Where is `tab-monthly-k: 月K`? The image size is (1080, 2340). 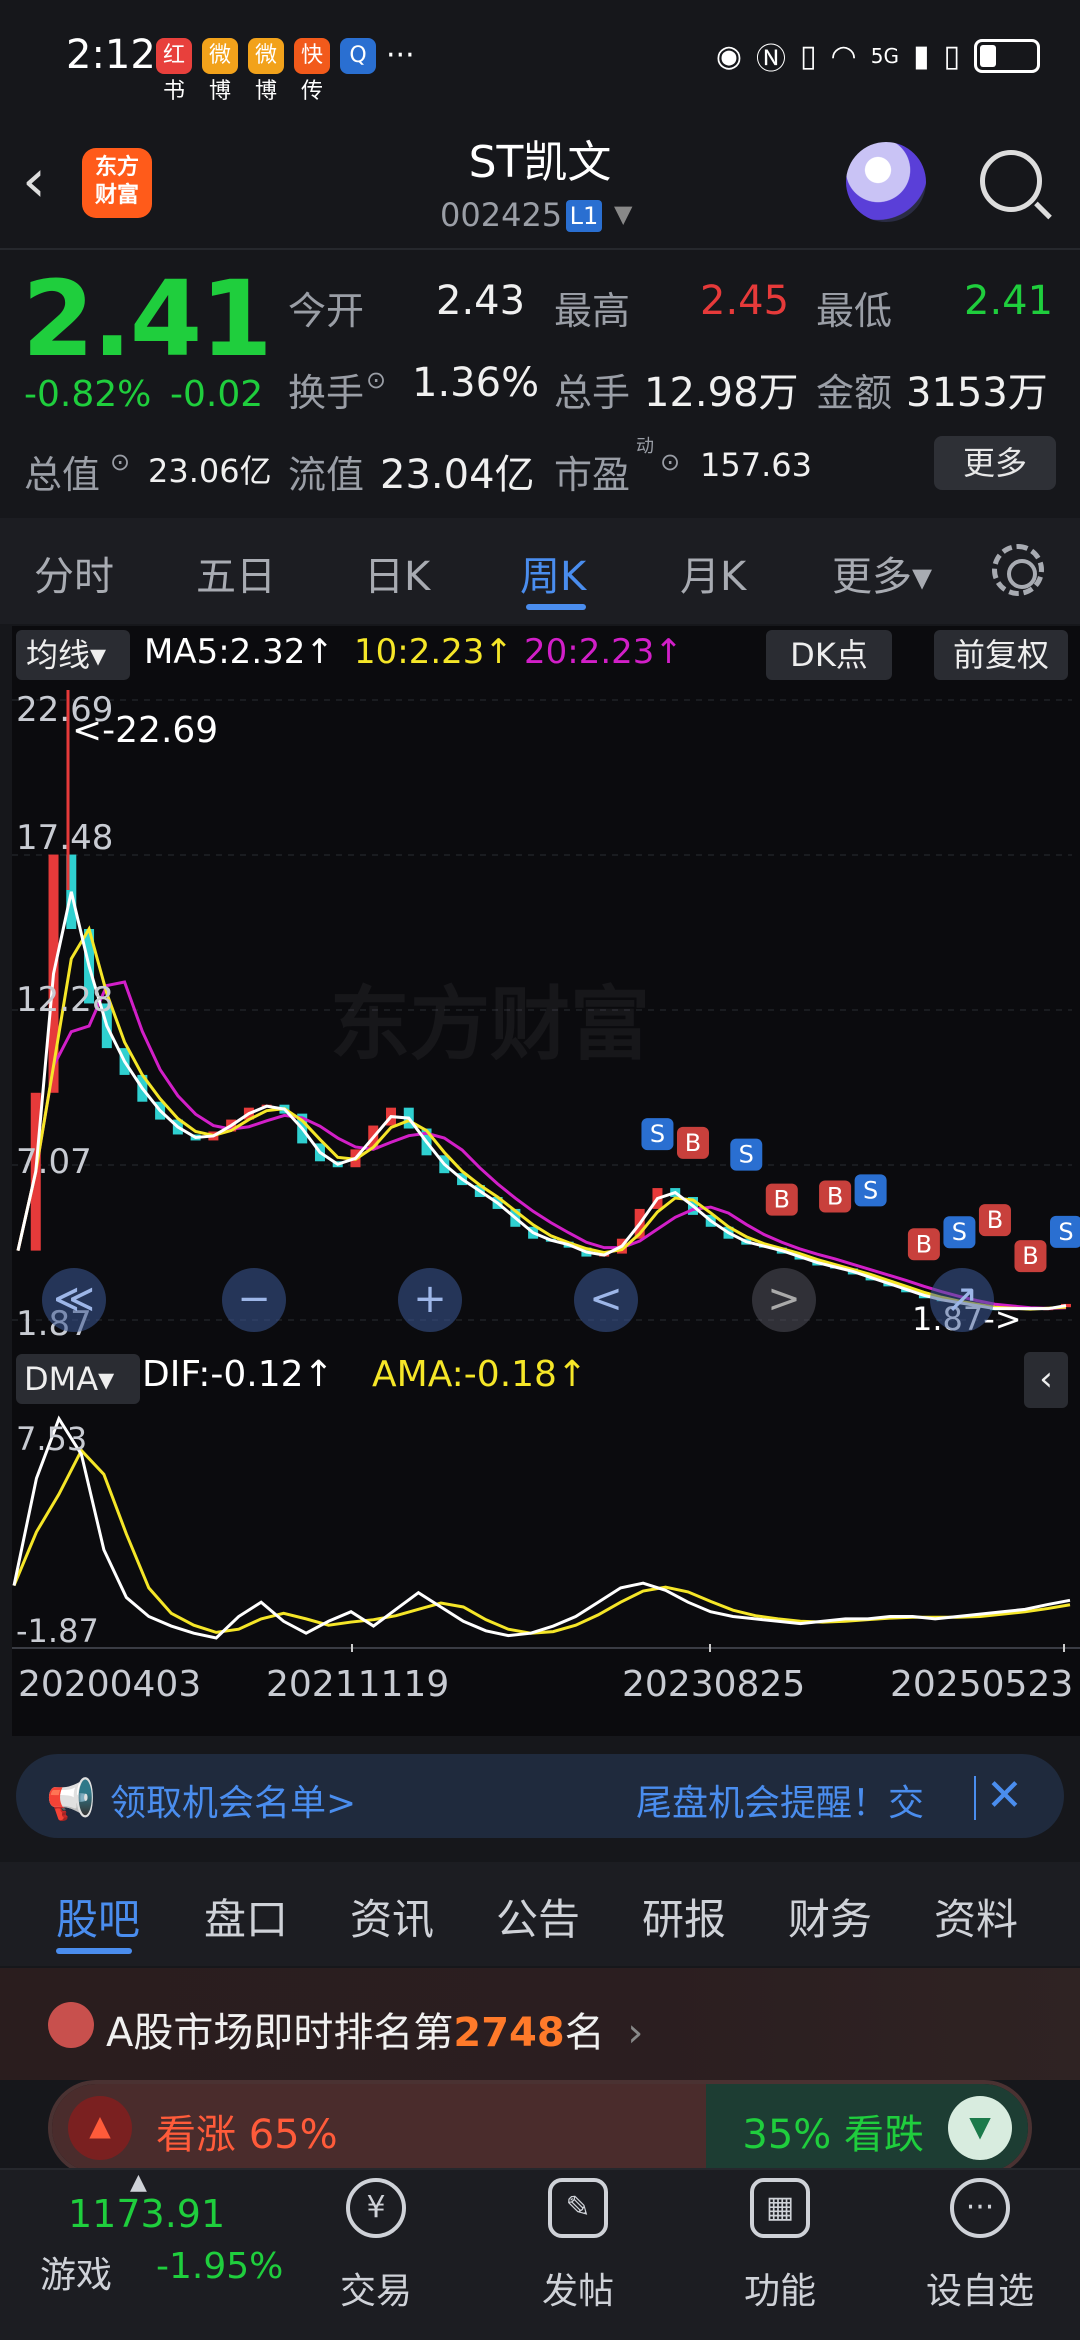
tab-monthly-k: 月K is located at coordinates (713, 573).